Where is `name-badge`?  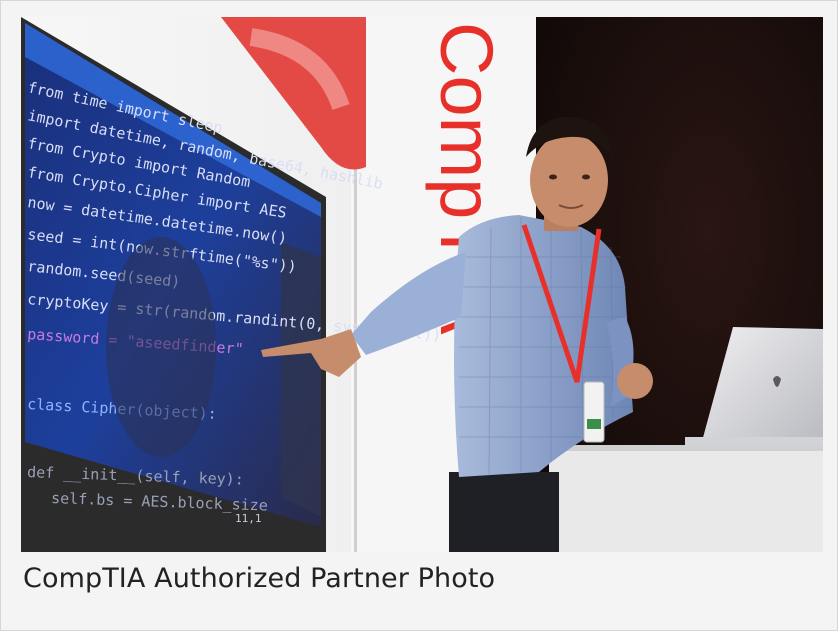
name-badge is located at coordinates (594, 412).